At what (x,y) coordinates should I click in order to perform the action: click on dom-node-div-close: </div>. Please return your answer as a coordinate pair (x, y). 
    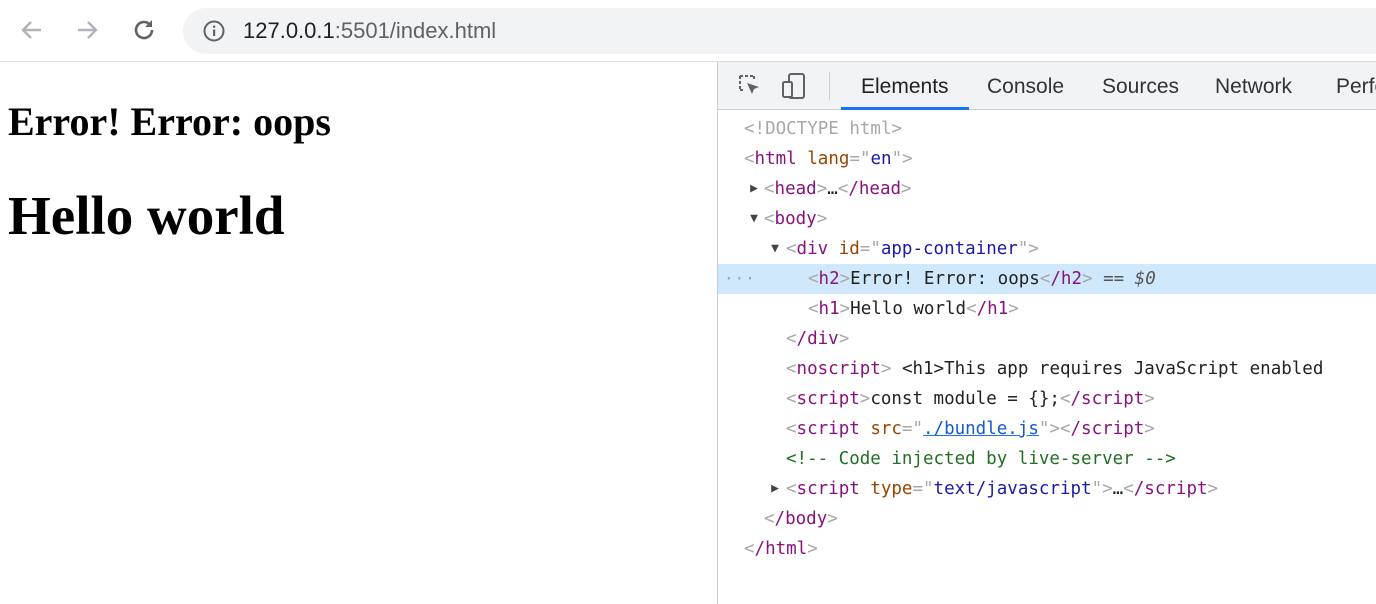
    Looking at the image, I should click on (1047, 339).